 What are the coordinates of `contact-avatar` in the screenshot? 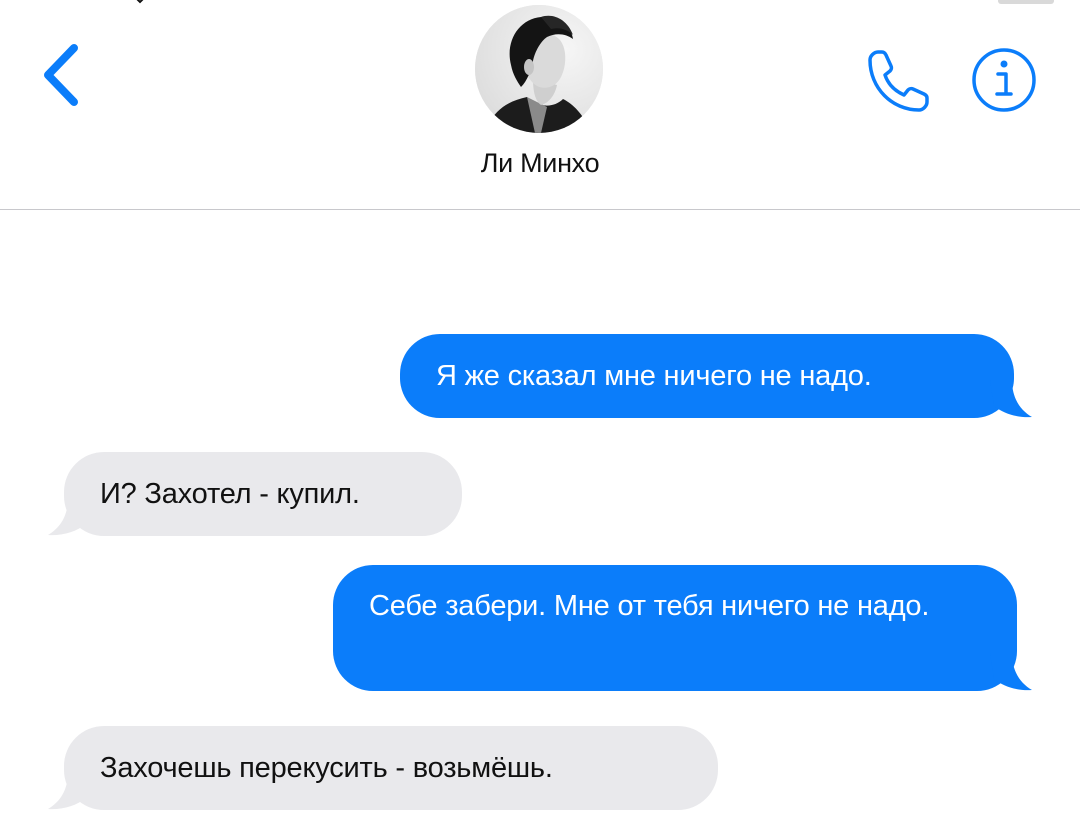 It's located at (539, 69).